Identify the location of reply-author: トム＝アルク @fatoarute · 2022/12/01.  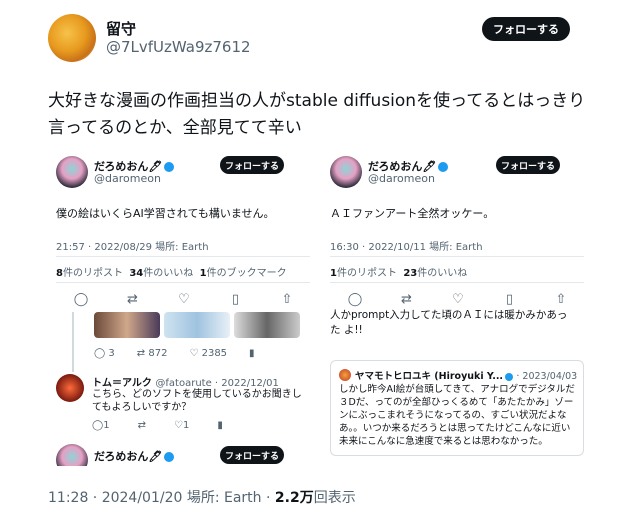
(185, 383).